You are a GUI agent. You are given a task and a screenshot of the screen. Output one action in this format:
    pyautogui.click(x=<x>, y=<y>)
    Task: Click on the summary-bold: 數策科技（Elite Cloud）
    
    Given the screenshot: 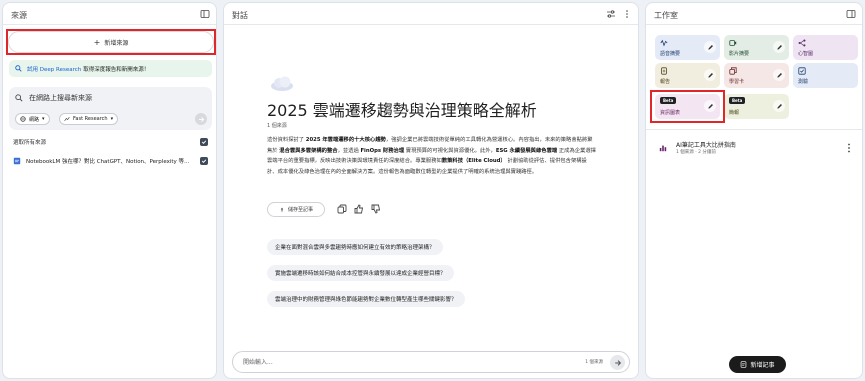 What is the action you would take?
    pyautogui.click(x=473, y=161)
    